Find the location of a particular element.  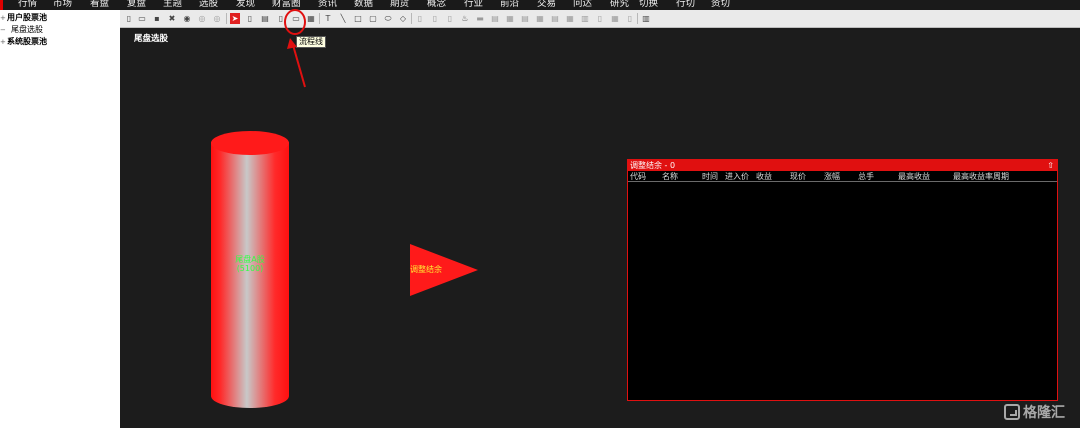

watermark: 格隆汇 is located at coordinates (1034, 412).